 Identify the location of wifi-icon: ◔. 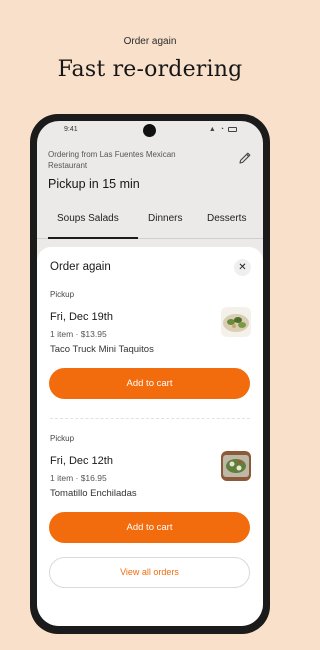
(221, 129).